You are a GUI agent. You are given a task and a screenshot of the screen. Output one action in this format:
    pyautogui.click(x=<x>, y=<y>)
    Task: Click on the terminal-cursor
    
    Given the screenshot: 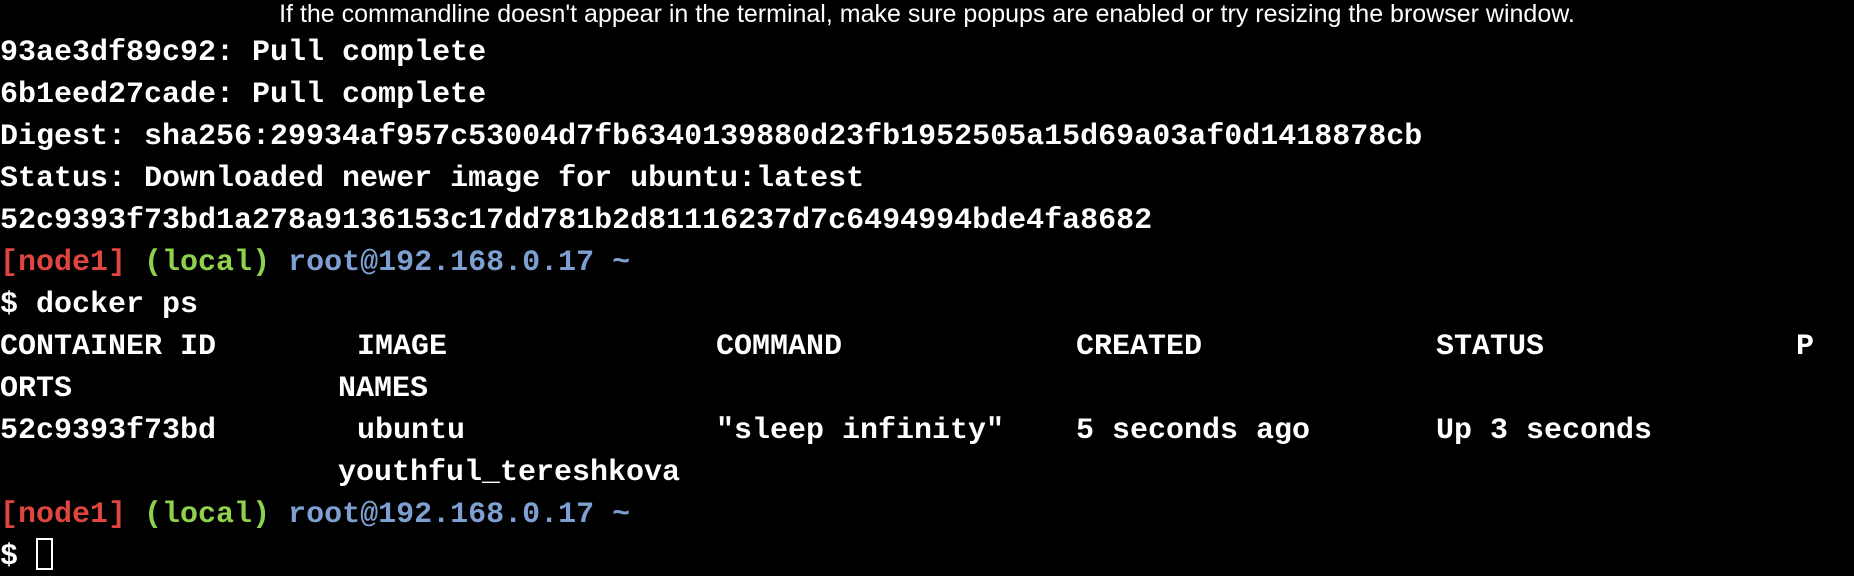 What is the action you would take?
    pyautogui.click(x=45, y=554)
    